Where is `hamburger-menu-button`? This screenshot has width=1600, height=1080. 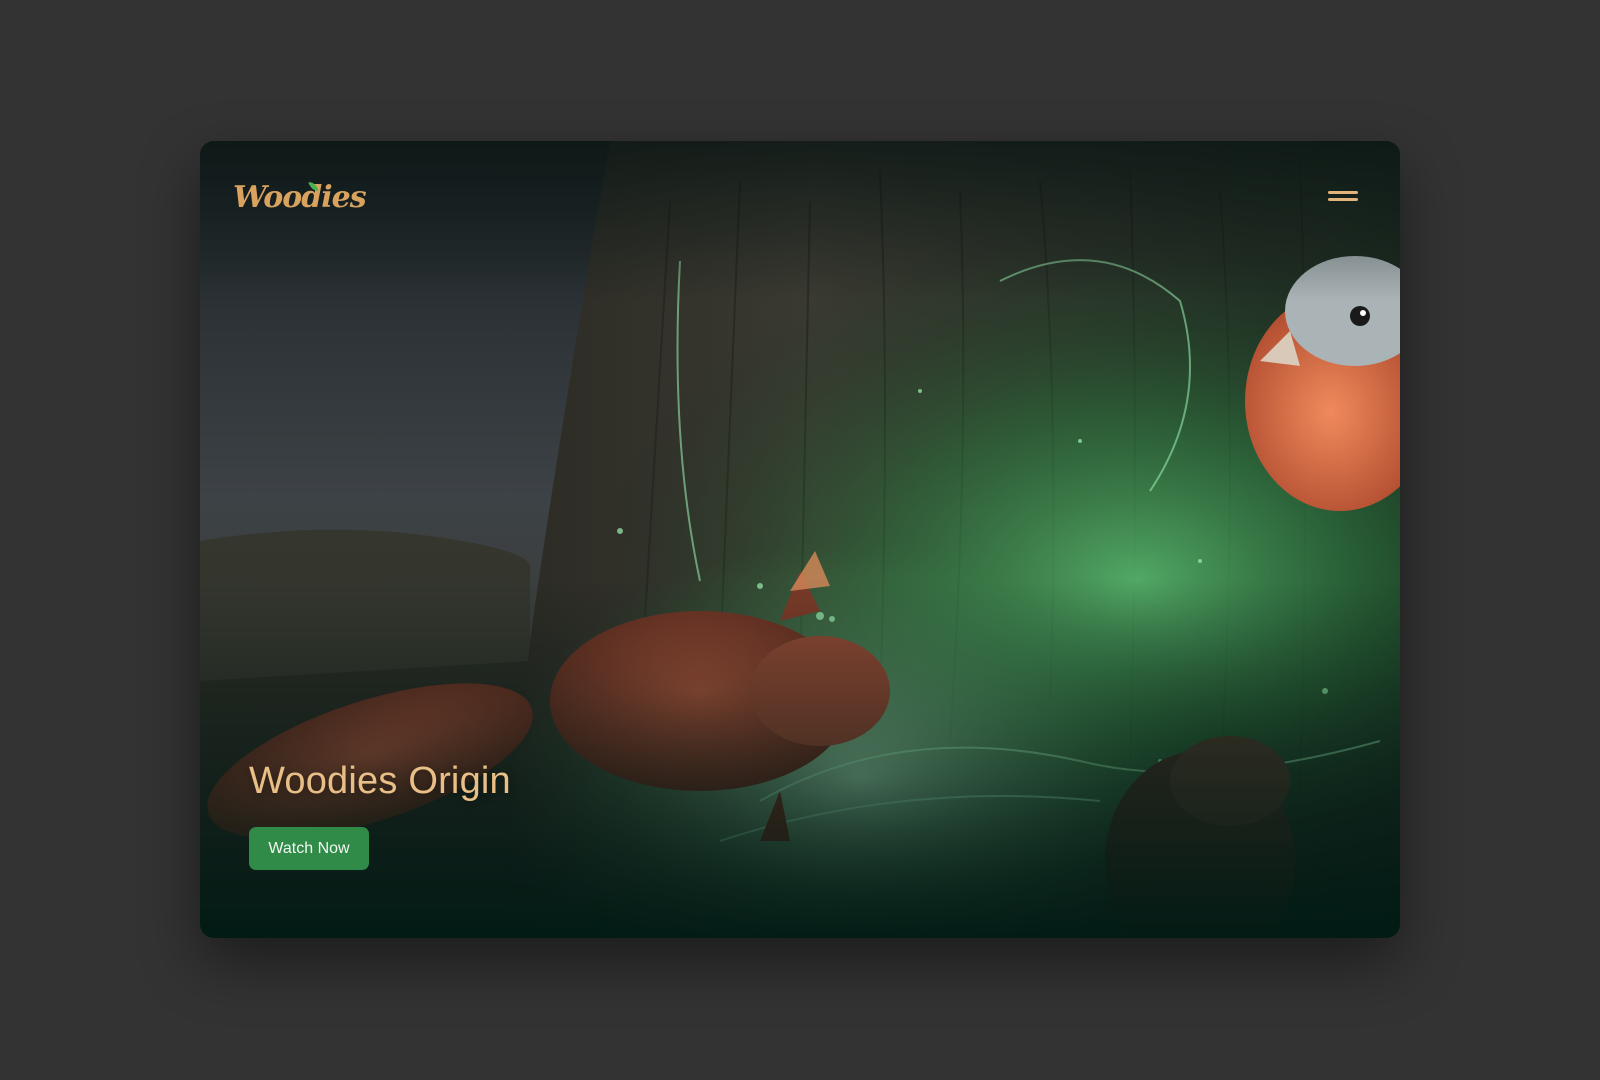
hamburger-menu-button is located at coordinates (1342, 198).